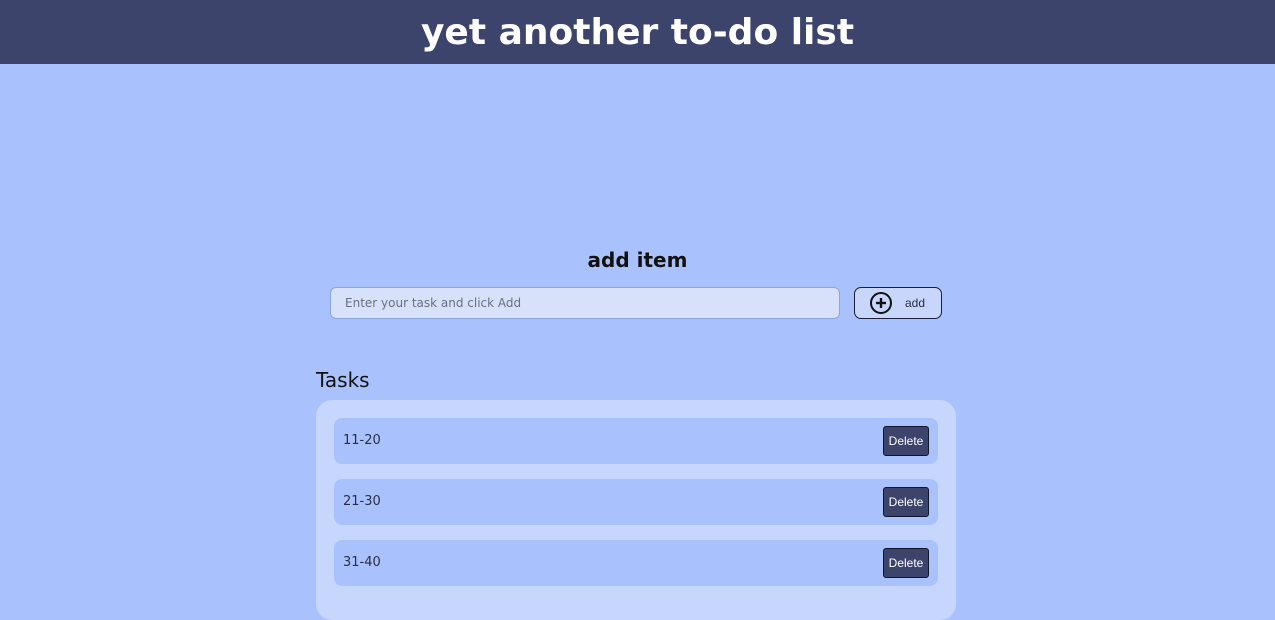  Describe the element at coordinates (881, 303) in the screenshot. I see `plus-circle-icon` at that location.